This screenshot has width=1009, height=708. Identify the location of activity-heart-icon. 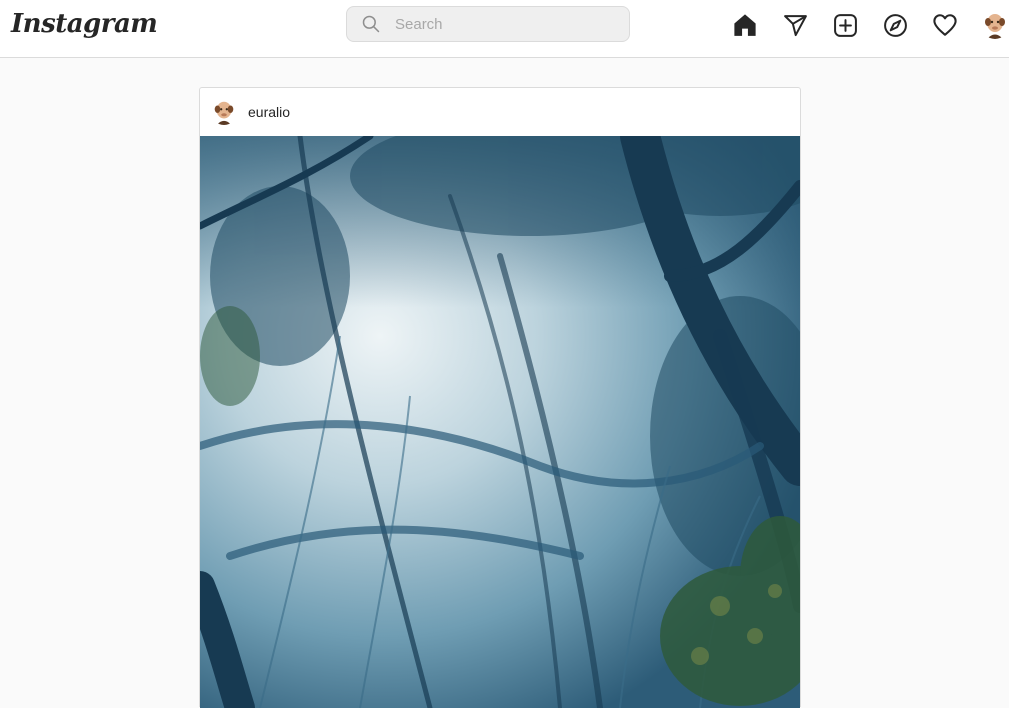
(945, 25).